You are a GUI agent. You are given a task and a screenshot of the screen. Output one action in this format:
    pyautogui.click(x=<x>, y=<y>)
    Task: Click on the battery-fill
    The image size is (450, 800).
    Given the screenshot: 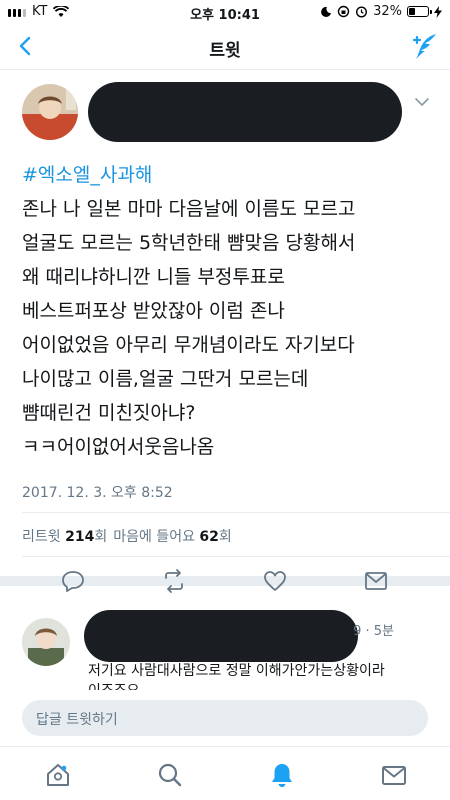 What is the action you would take?
    pyautogui.click(x=412, y=11)
    